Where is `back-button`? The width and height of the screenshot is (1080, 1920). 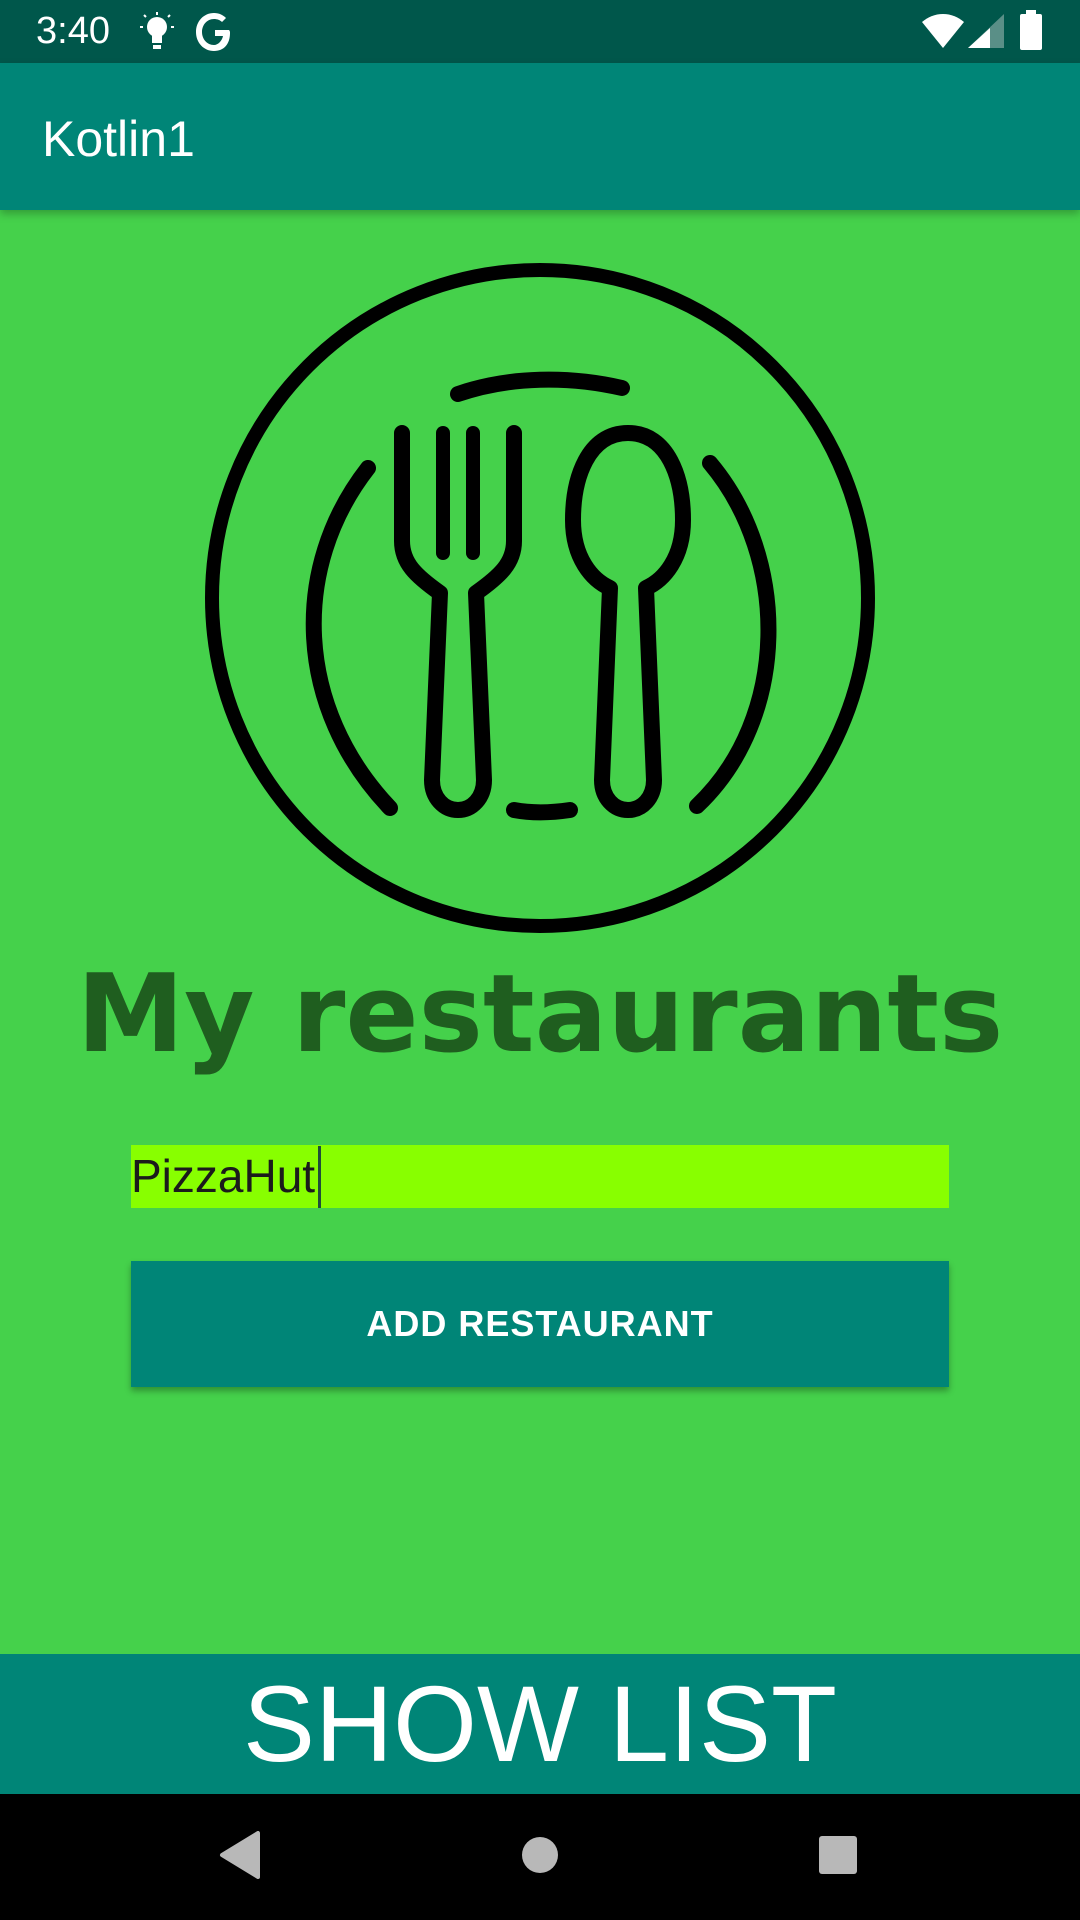
back-button is located at coordinates (240, 1857).